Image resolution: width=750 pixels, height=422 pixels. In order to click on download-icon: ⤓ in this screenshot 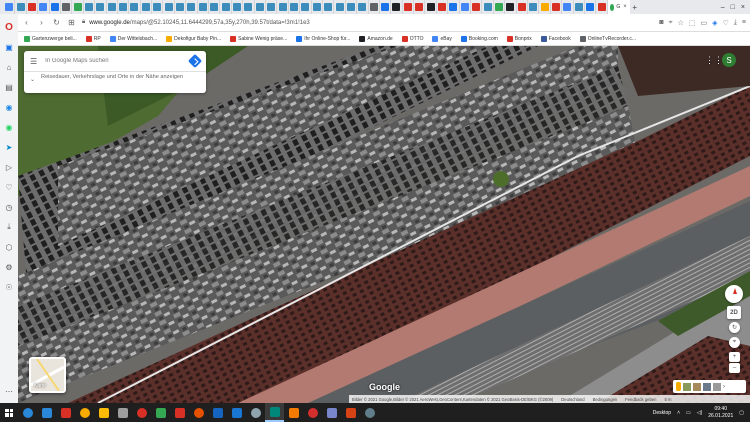, I will do `click(9, 227)`.